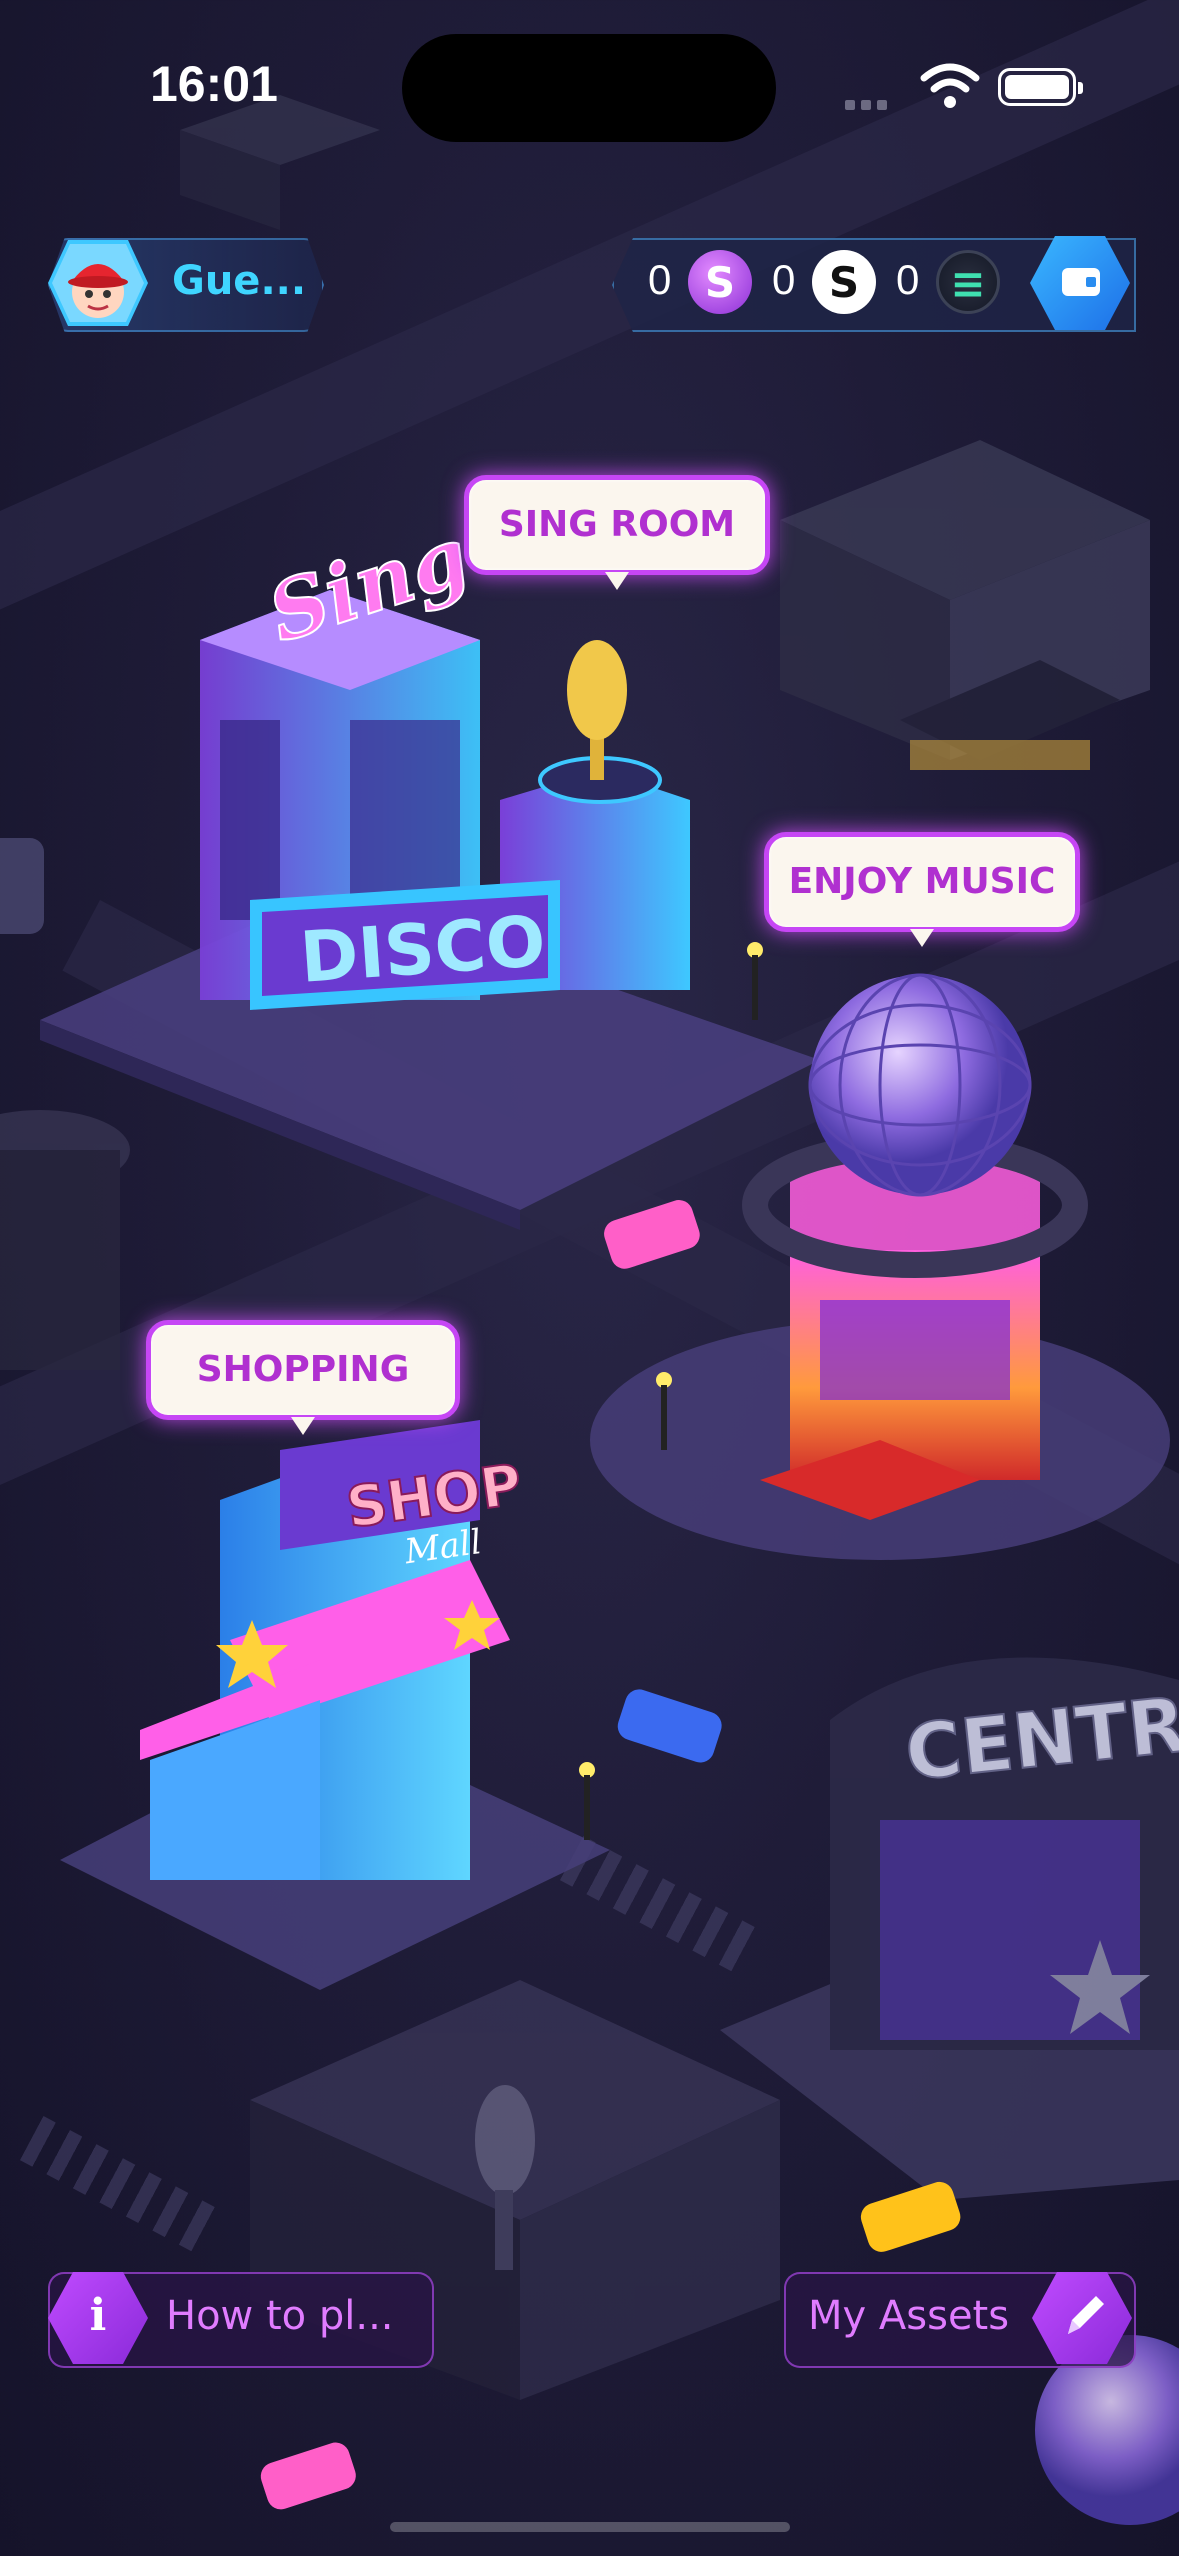 The height and width of the screenshot is (2556, 1179). What do you see at coordinates (590, 2527) in the screenshot?
I see `home-indicator` at bounding box center [590, 2527].